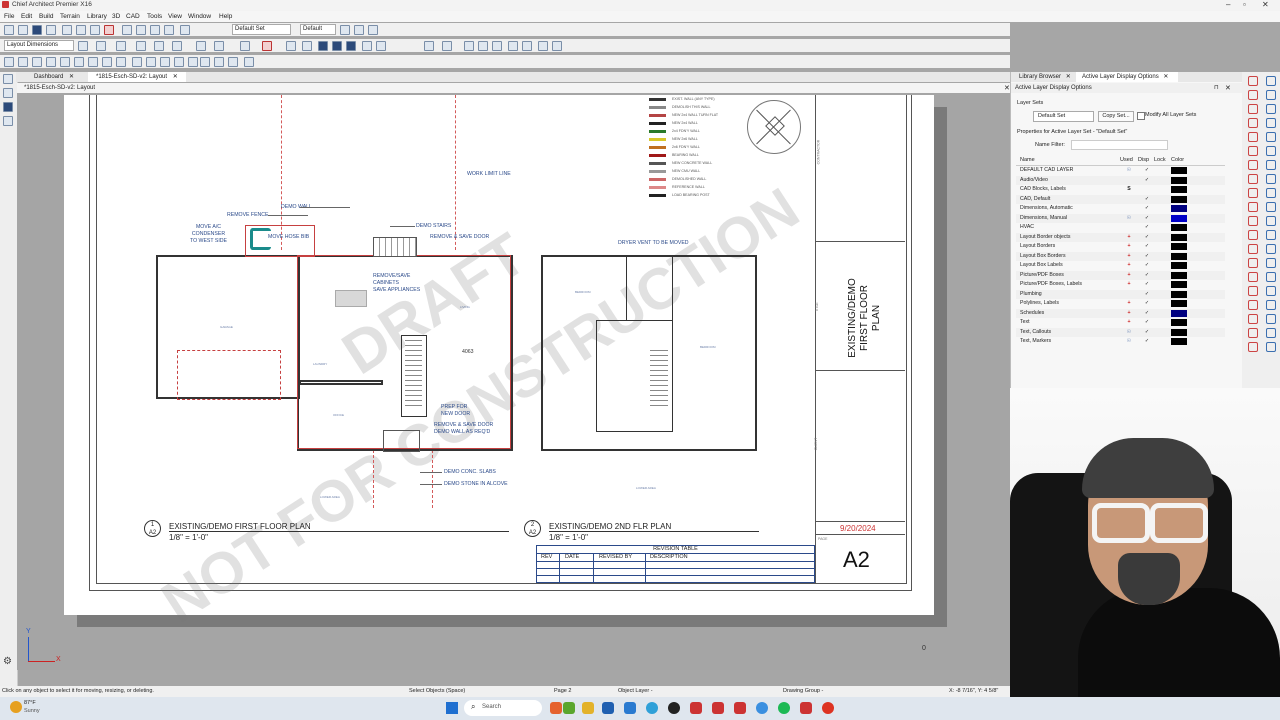  What do you see at coordinates (1120, 237) in the screenshot?
I see `layer-row: Layout Border objects + ✓` at bounding box center [1120, 237].